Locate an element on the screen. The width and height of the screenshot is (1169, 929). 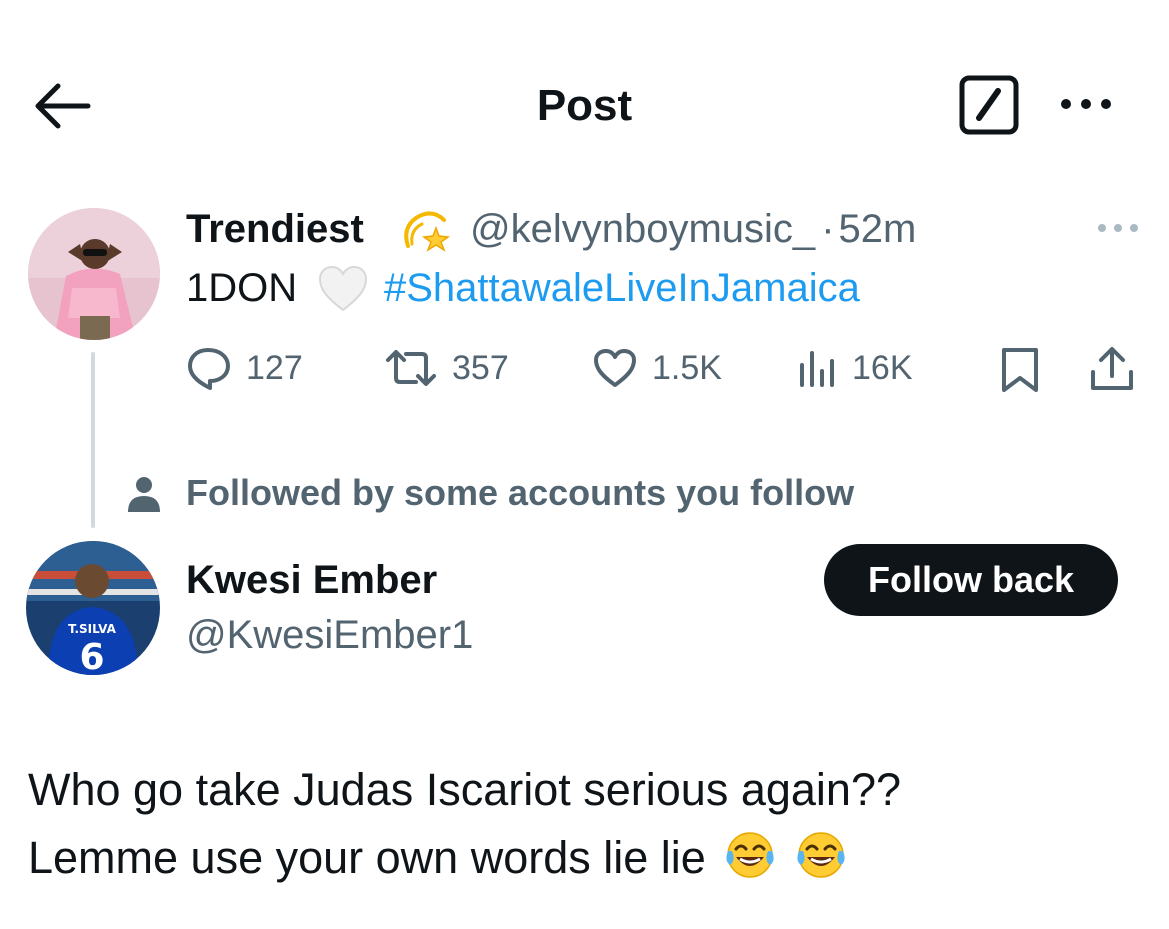
profile-photo: T.SILVA 6 is located at coordinates (93, 608).